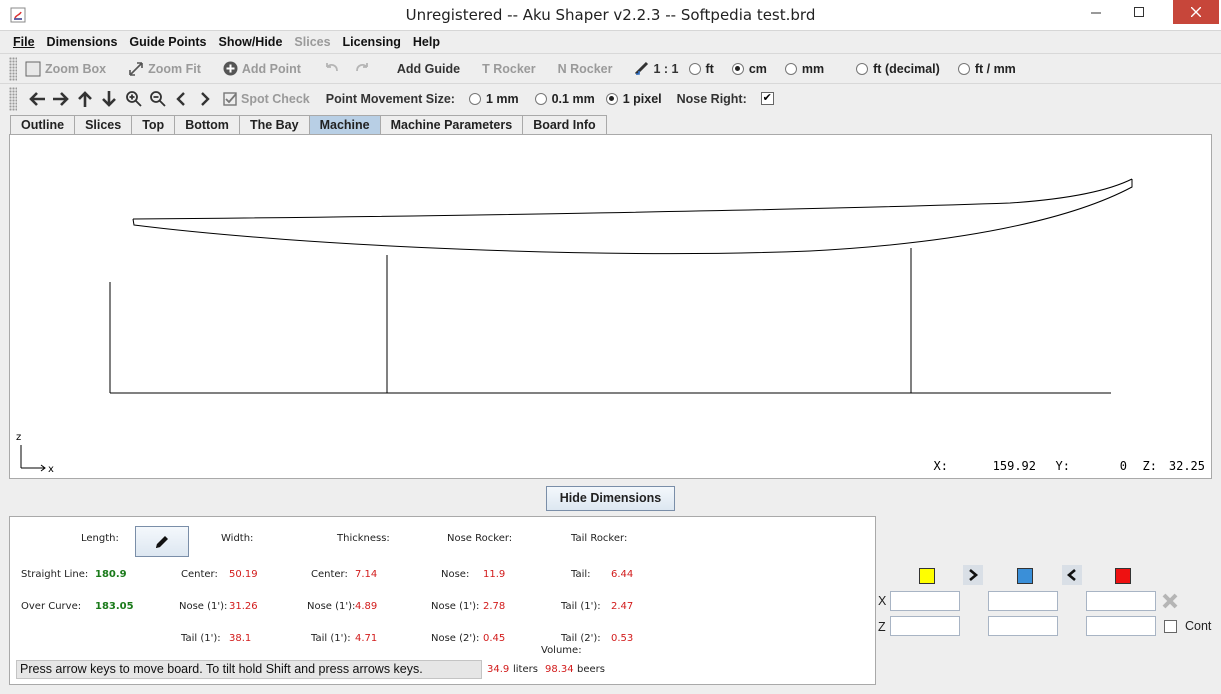 This screenshot has height=694, width=1221. I want to click on tab-top: Top, so click(153, 125).